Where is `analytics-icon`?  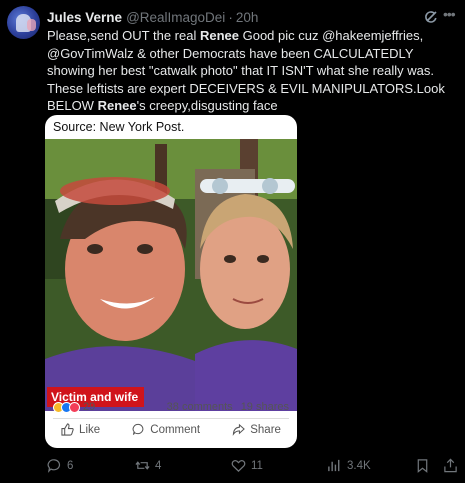 analytics-icon is located at coordinates (334, 465).